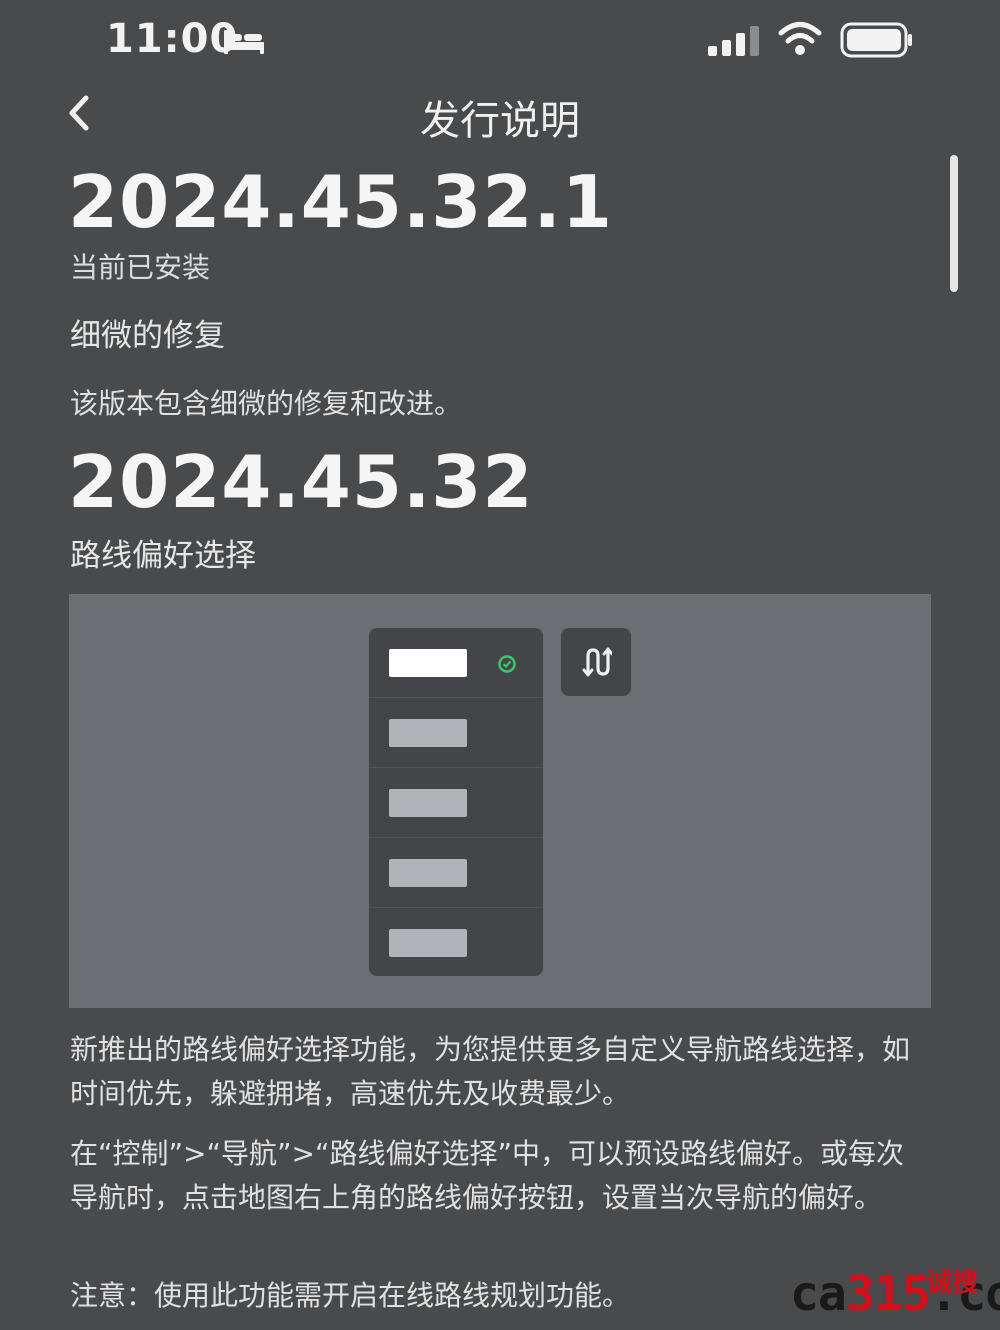 The height and width of the screenshot is (1330, 1000). I want to click on signal-icon, so click(733, 41).